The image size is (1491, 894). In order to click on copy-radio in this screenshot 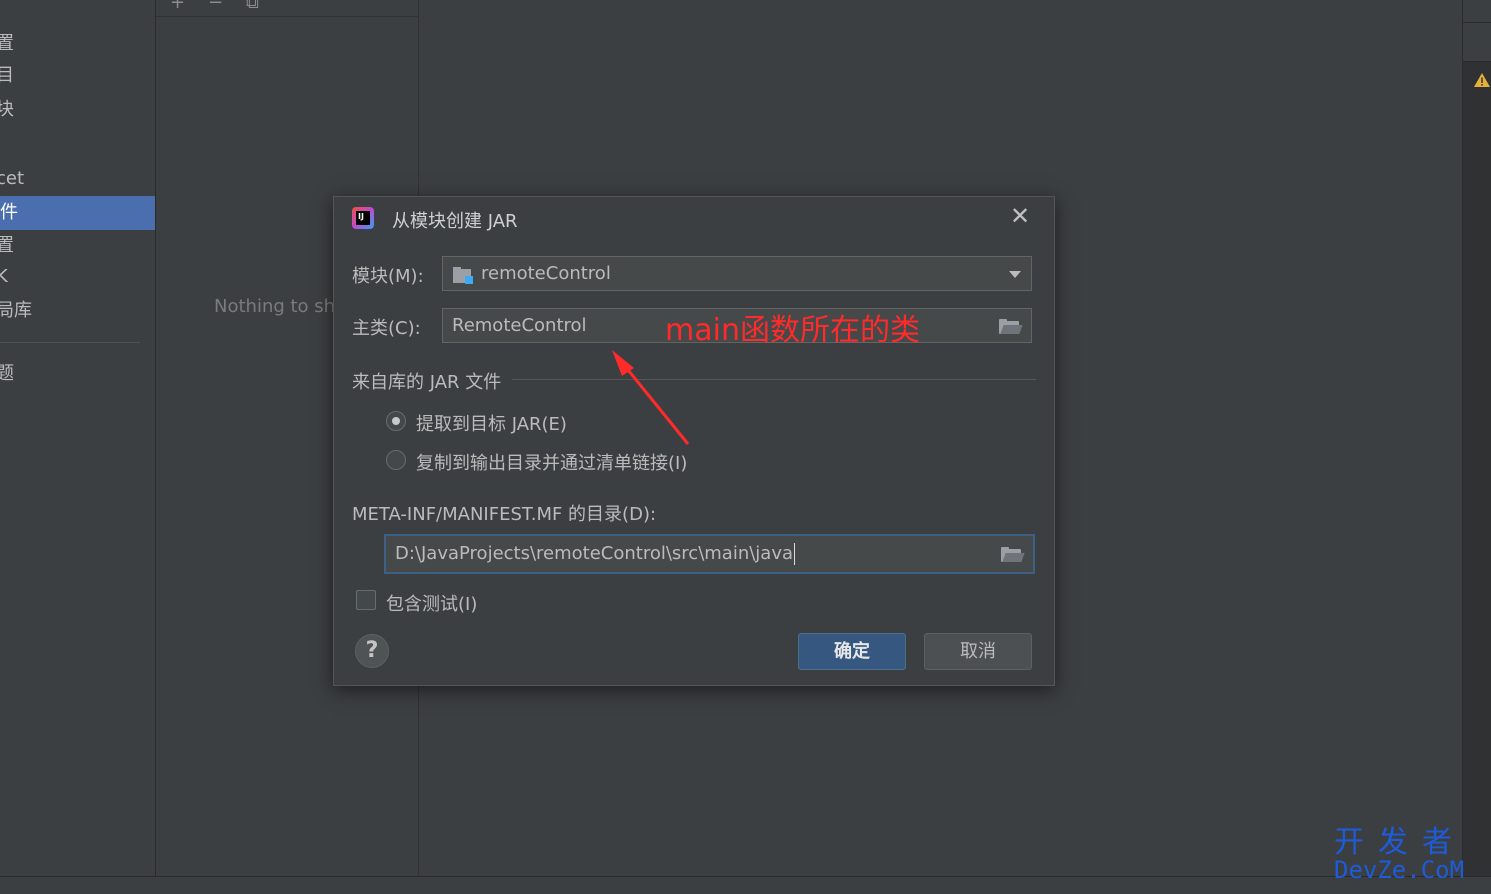, I will do `click(396, 460)`.